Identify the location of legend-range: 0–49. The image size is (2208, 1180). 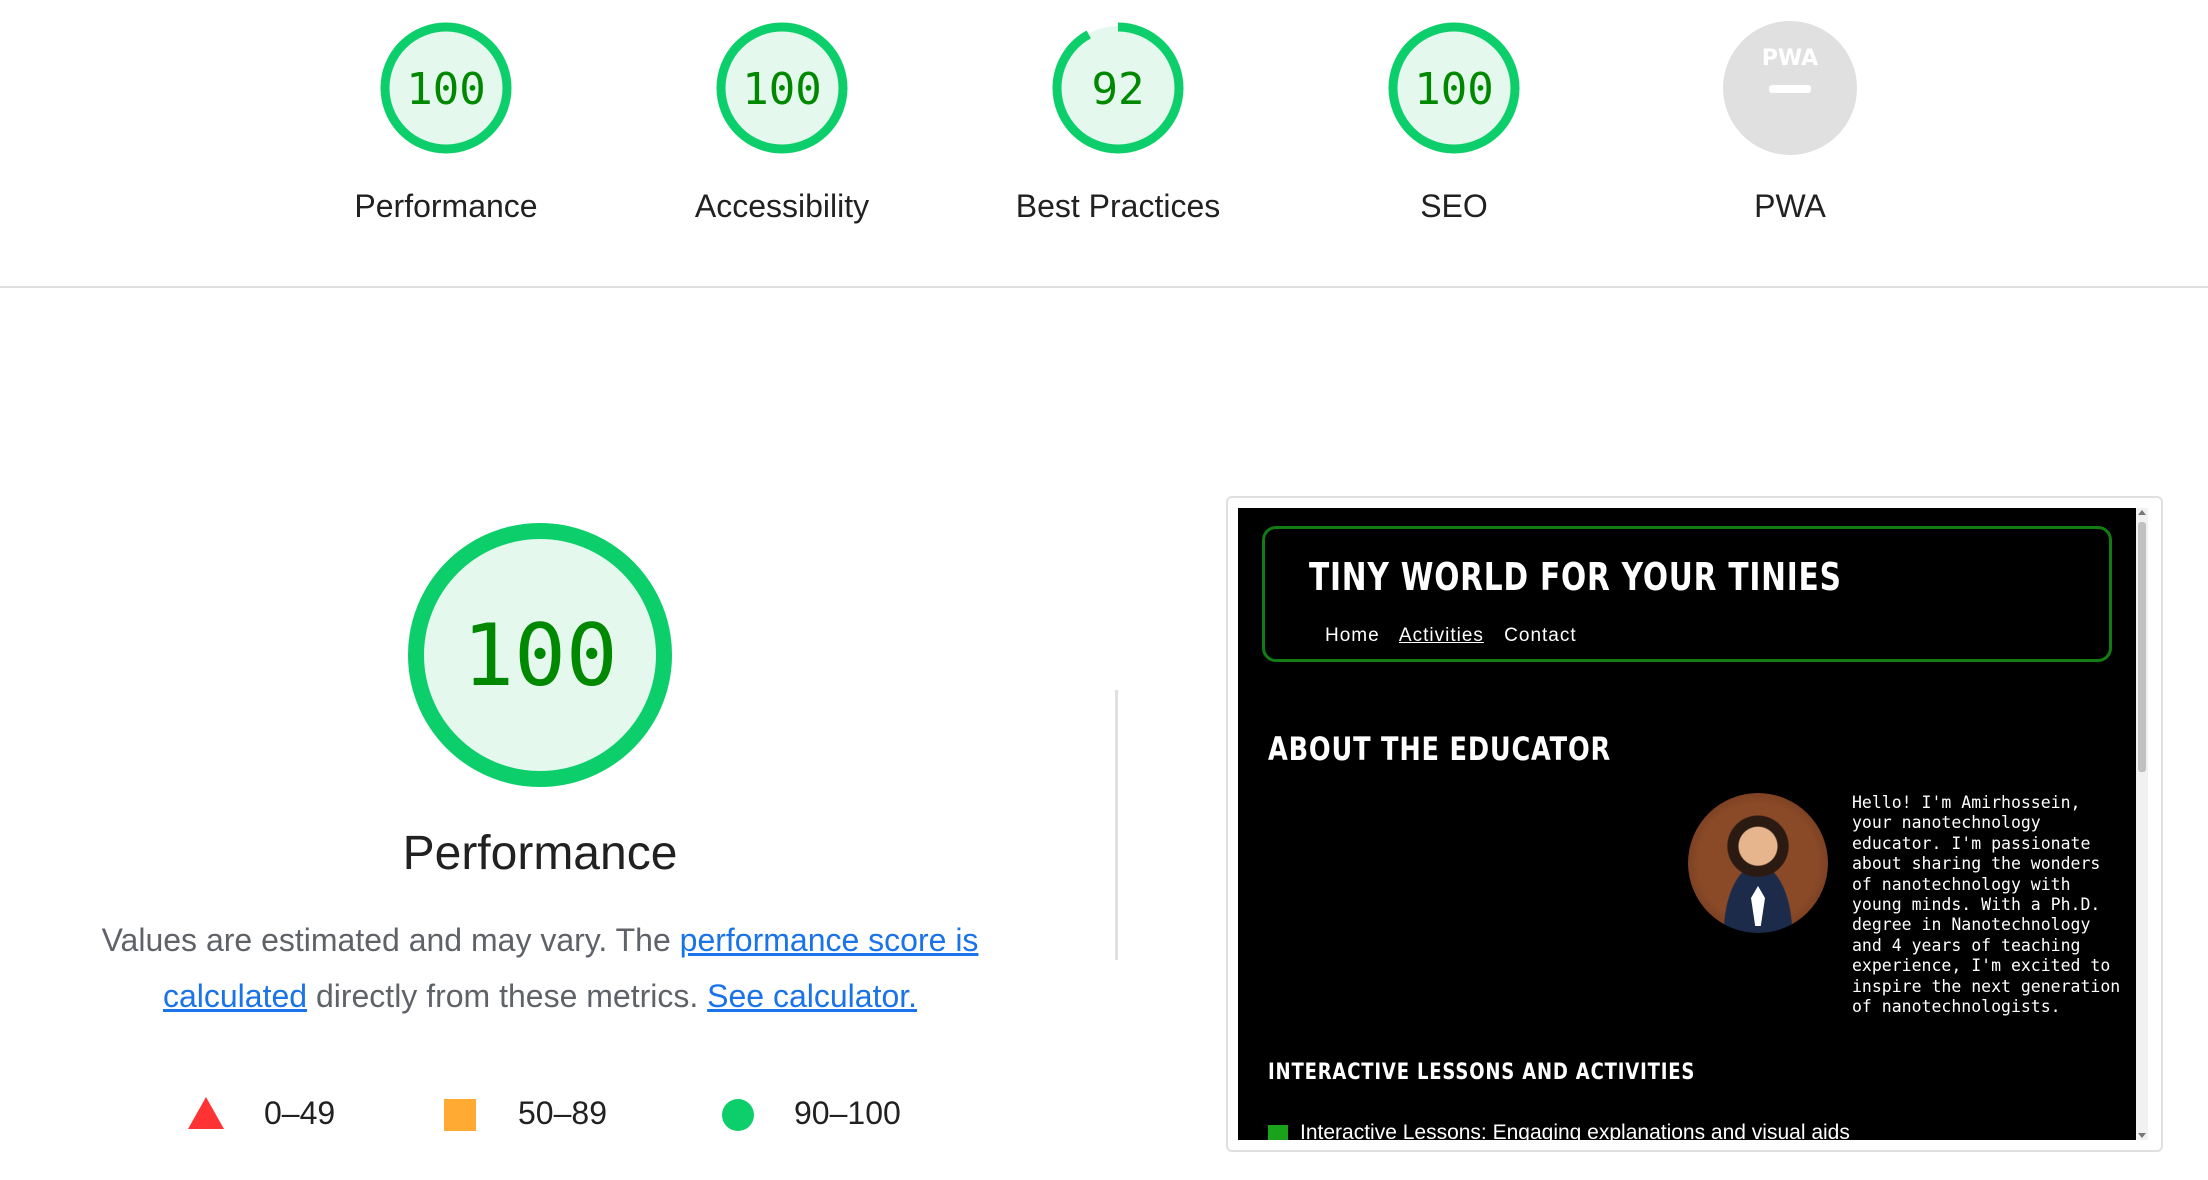
(300, 1113).